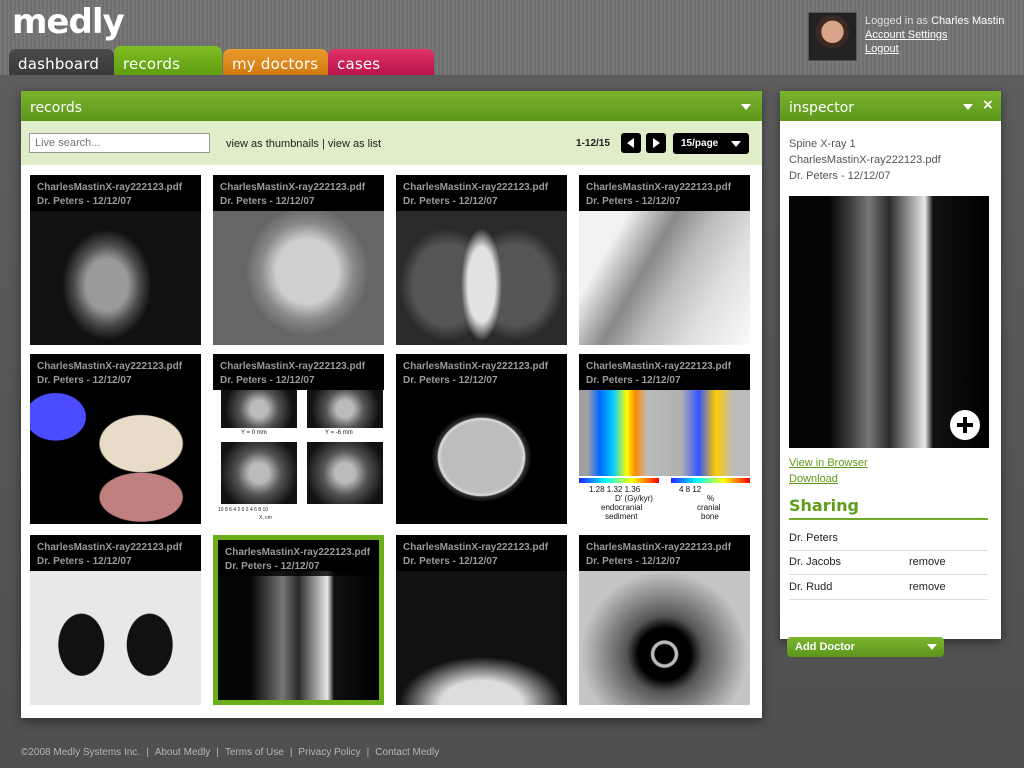 This screenshot has height=768, width=1024. What do you see at coordinates (631, 143) in the screenshot?
I see `prev-page-button` at bounding box center [631, 143].